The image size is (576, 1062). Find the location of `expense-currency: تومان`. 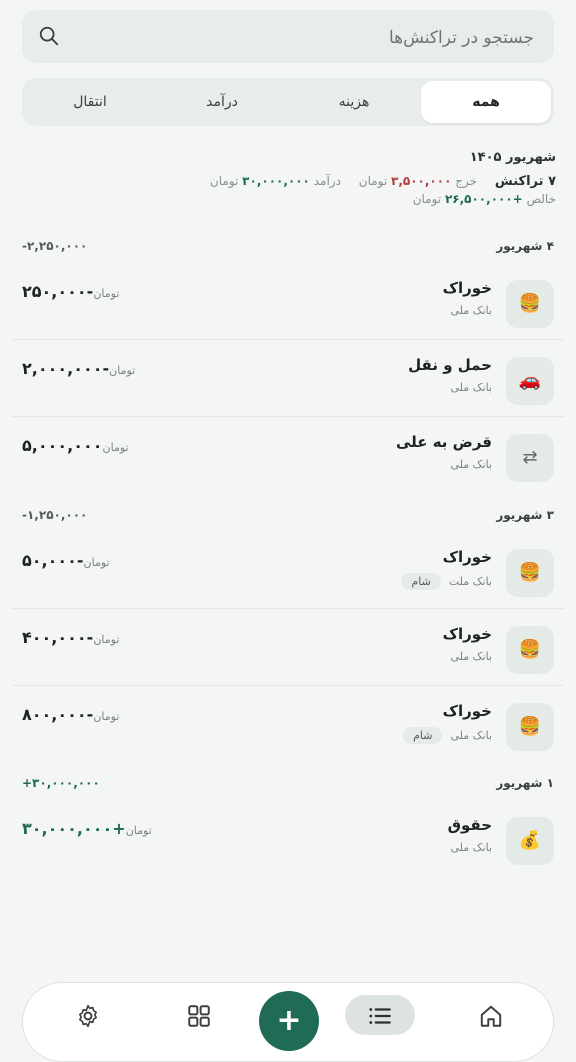

expense-currency: تومان is located at coordinates (373, 181).